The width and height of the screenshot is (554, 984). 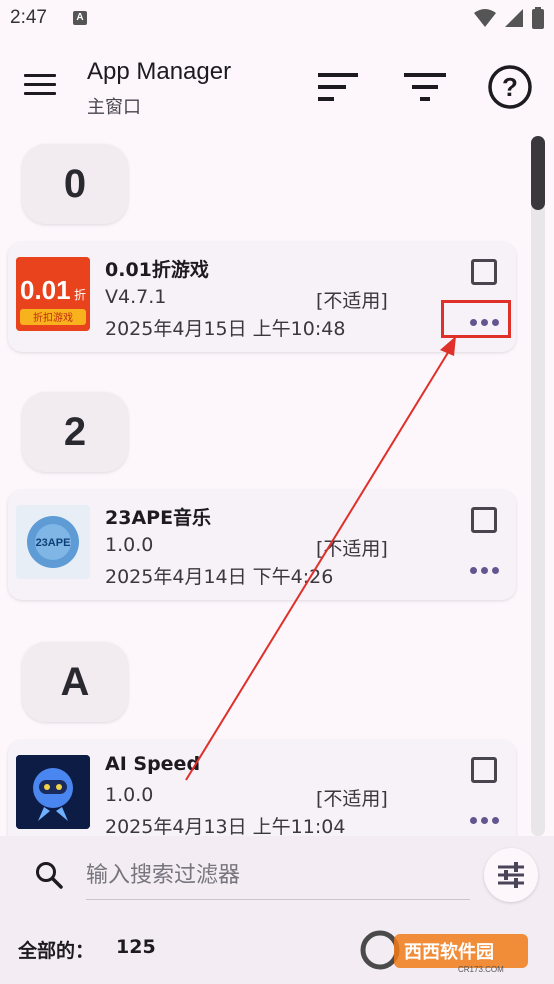 What do you see at coordinates (538, 486) in the screenshot?
I see `scrollbar` at bounding box center [538, 486].